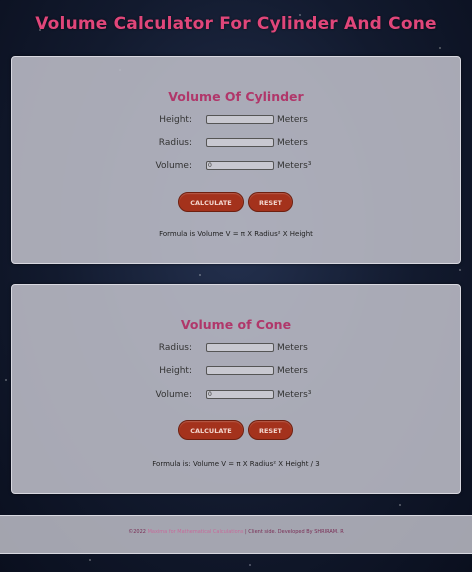 This screenshot has width=472, height=572. What do you see at coordinates (240, 370) in the screenshot?
I see `cone-height-input` at bounding box center [240, 370].